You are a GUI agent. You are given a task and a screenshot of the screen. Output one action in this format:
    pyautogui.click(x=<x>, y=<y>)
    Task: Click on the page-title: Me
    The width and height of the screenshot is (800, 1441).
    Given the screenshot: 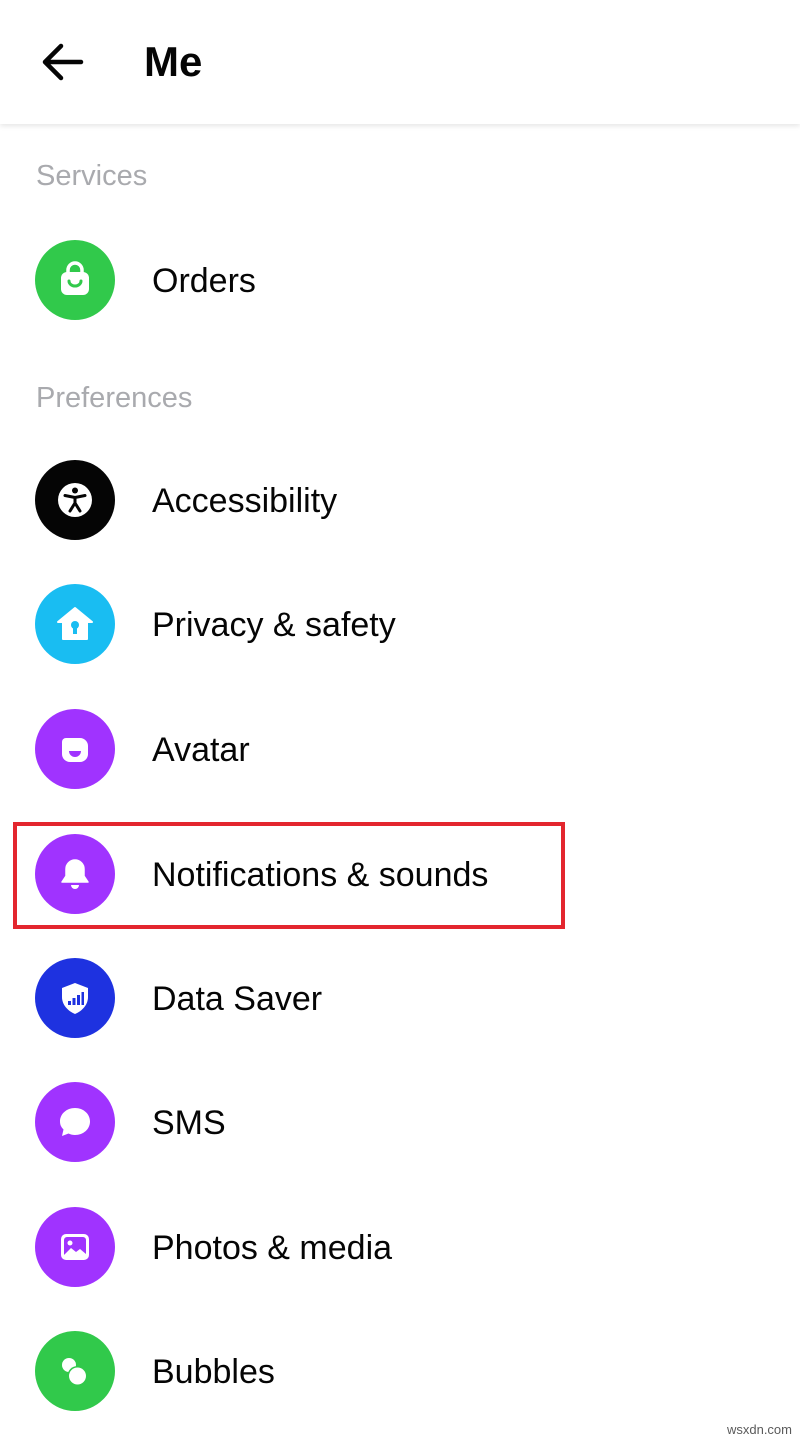 What is the action you would take?
    pyautogui.click(x=173, y=61)
    